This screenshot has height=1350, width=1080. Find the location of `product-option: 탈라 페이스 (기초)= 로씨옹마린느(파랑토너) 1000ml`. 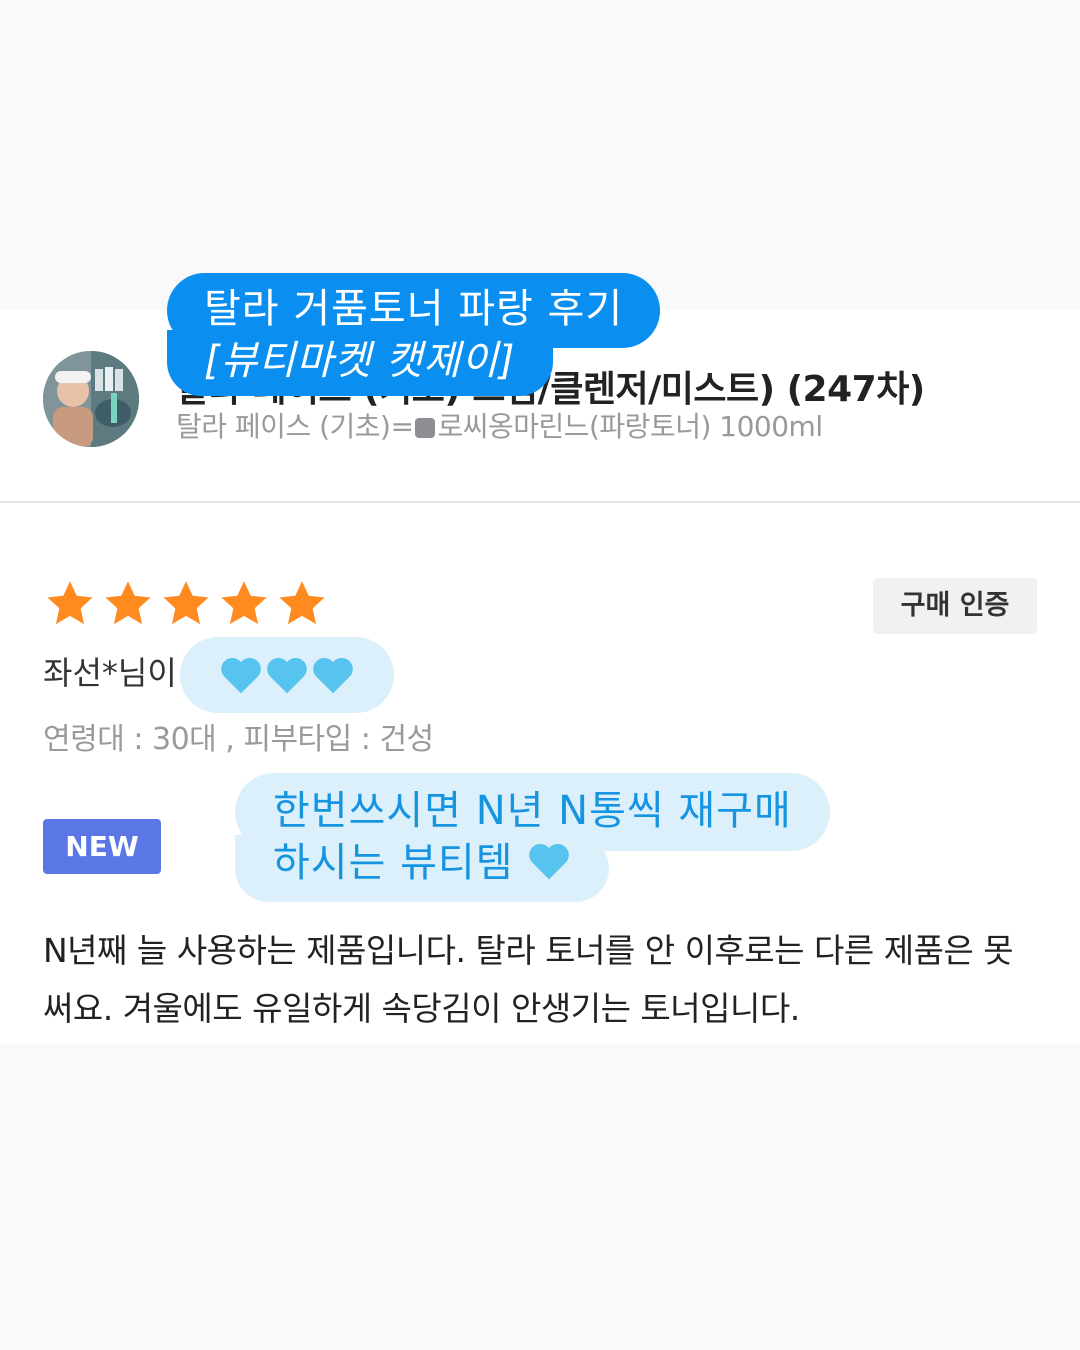

product-option: 탈라 페이스 (기초)= 로씨옹마린느(파랑토너) 1000ml is located at coordinates (499, 425).